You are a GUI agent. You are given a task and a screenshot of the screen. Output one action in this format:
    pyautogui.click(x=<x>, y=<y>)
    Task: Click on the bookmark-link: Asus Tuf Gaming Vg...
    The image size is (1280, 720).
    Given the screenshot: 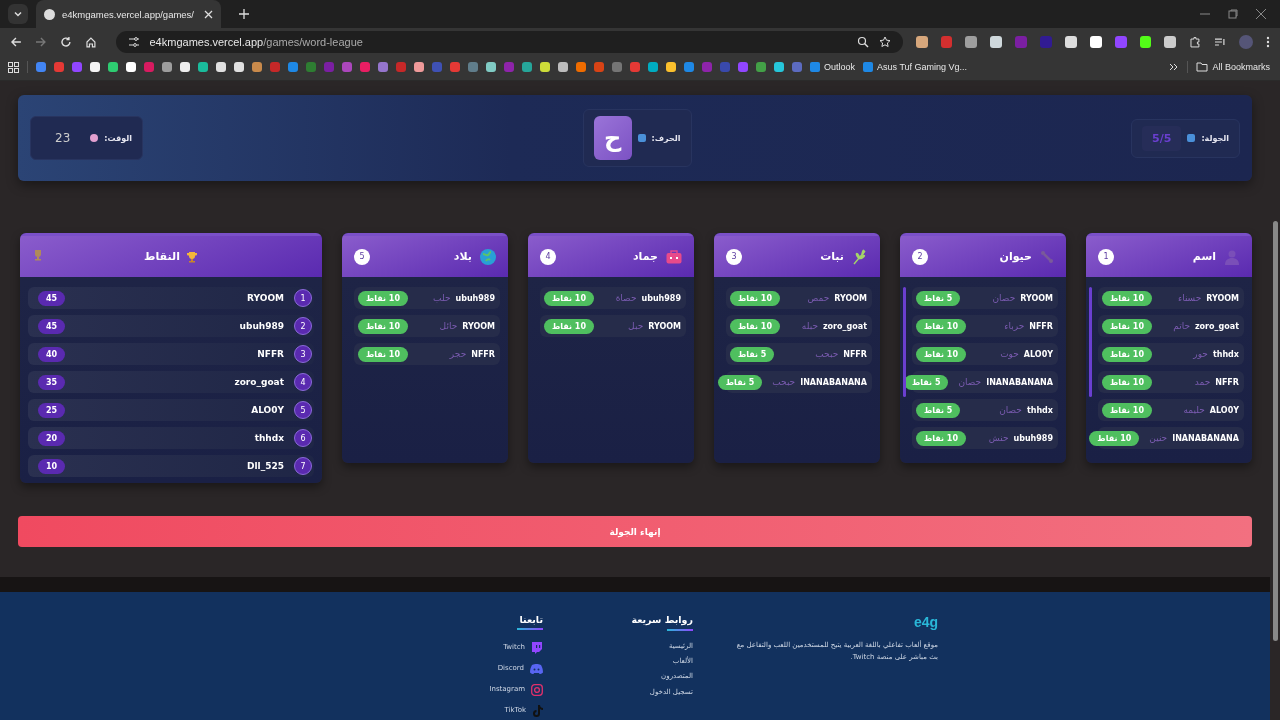 What is the action you would take?
    pyautogui.click(x=915, y=67)
    